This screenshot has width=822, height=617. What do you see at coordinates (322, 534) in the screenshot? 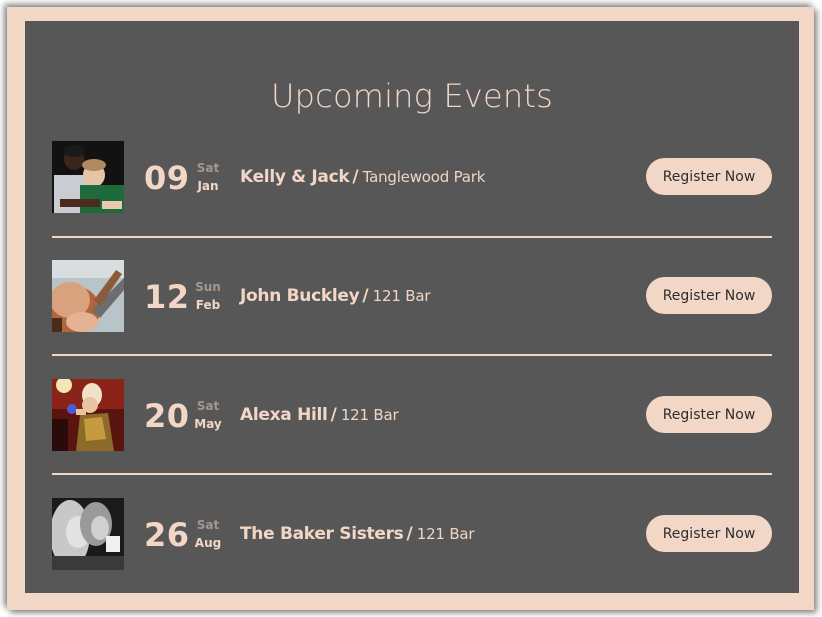
I see `event-name: The Baker Sisters` at bounding box center [322, 534].